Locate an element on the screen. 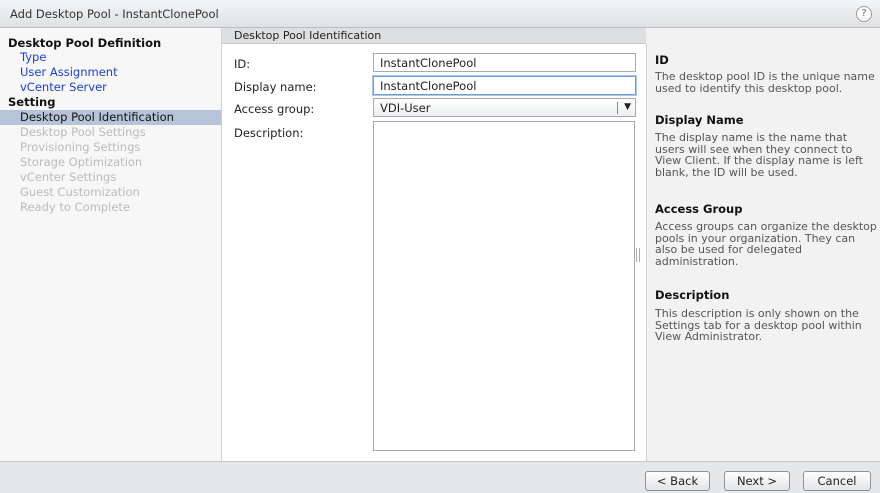 The width and height of the screenshot is (880, 493). wizard-footer: < Back Next > Cancel is located at coordinates (440, 477).